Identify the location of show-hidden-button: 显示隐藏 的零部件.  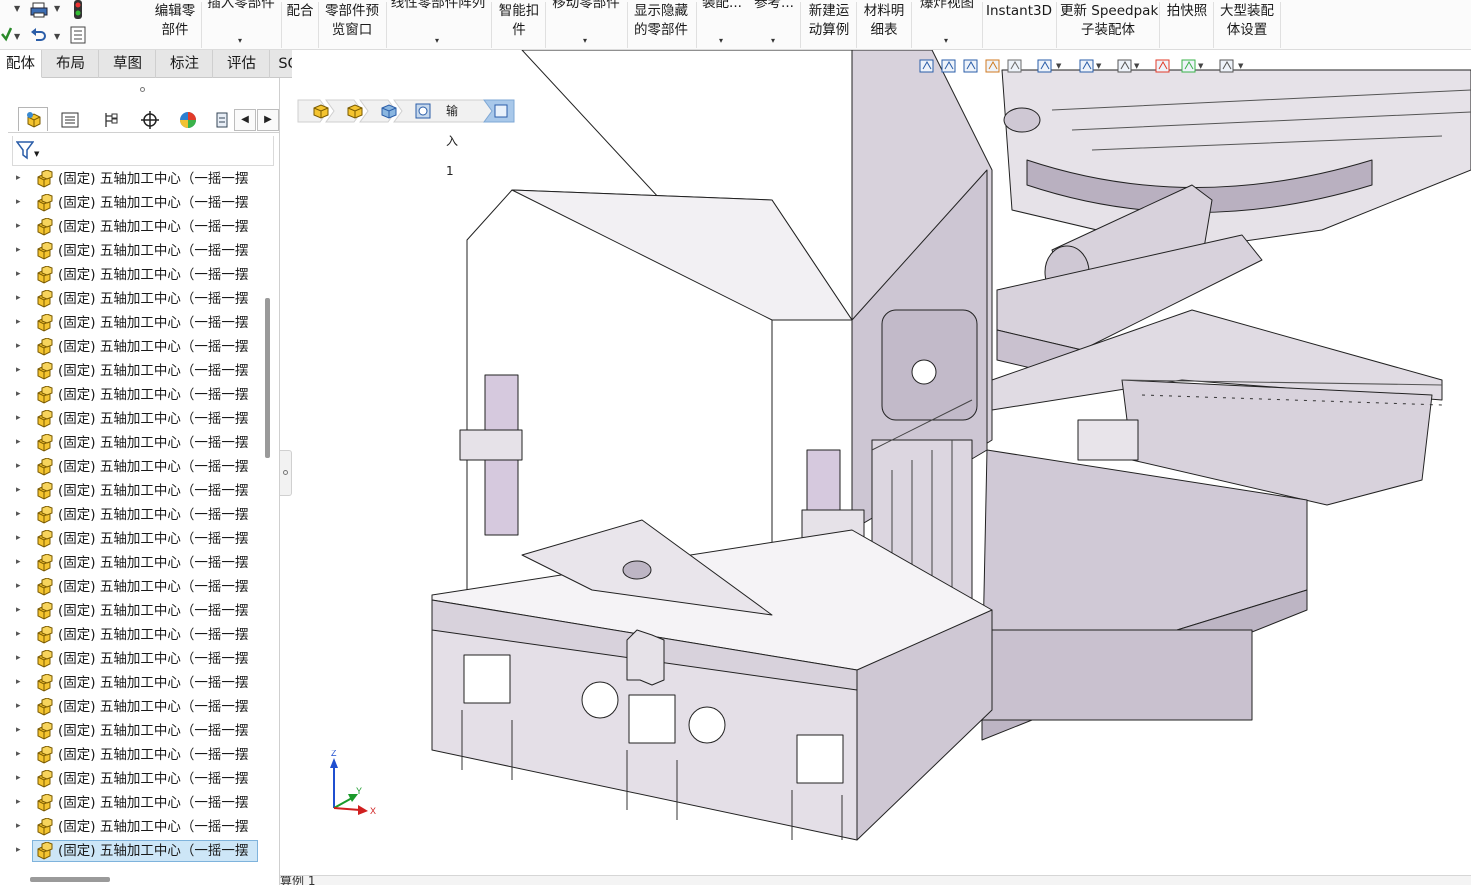
(661, 25).